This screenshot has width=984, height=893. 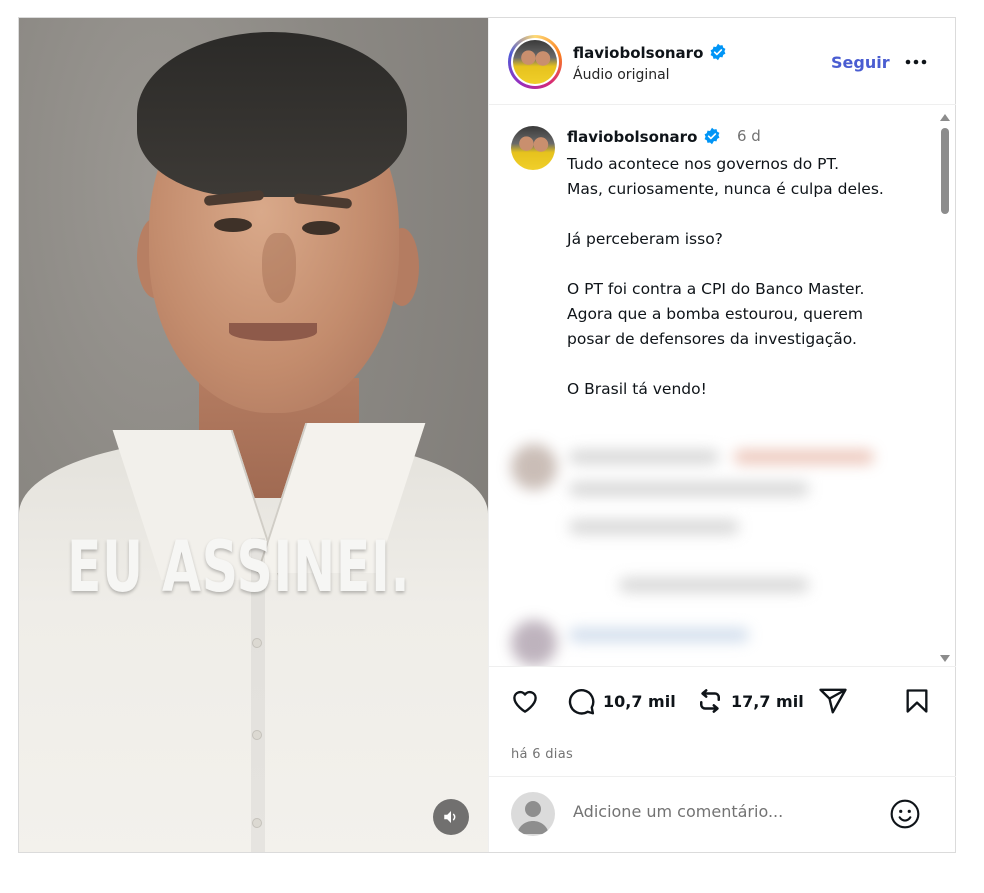 What do you see at coordinates (724, 552) in the screenshot?
I see `blurred-comments` at bounding box center [724, 552].